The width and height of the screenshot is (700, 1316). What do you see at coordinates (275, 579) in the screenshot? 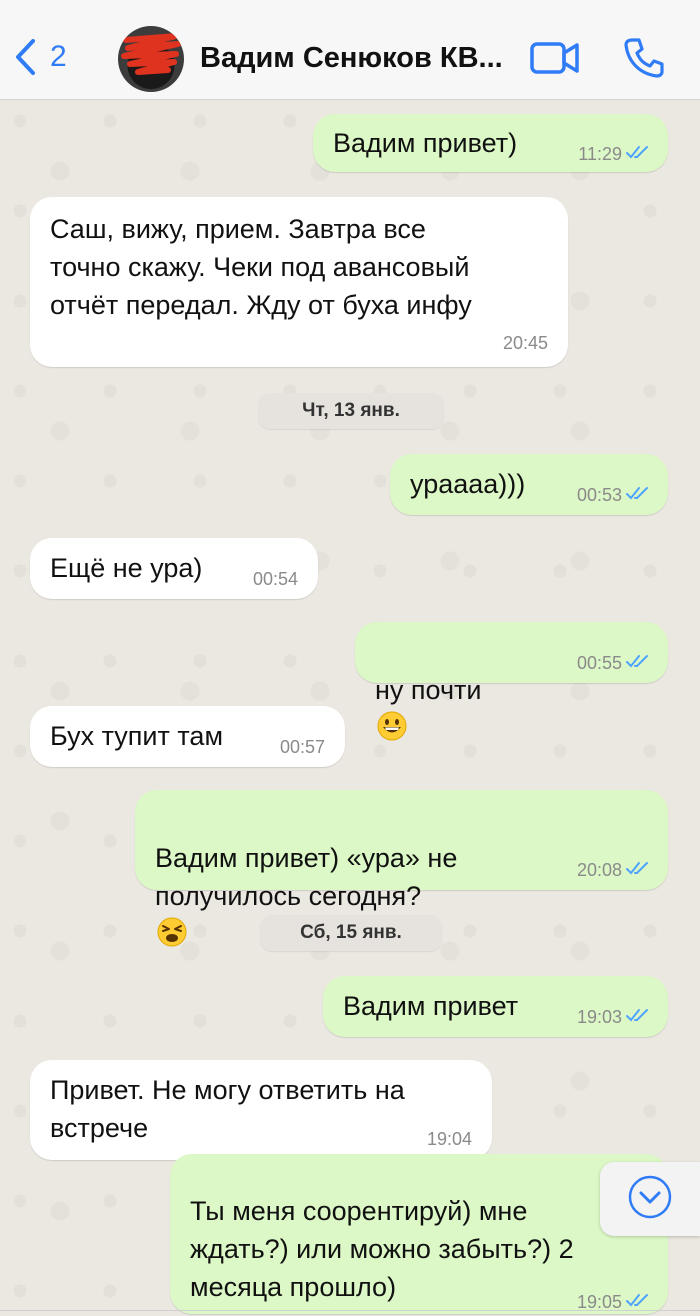
I see `message-time: 00:54` at bounding box center [275, 579].